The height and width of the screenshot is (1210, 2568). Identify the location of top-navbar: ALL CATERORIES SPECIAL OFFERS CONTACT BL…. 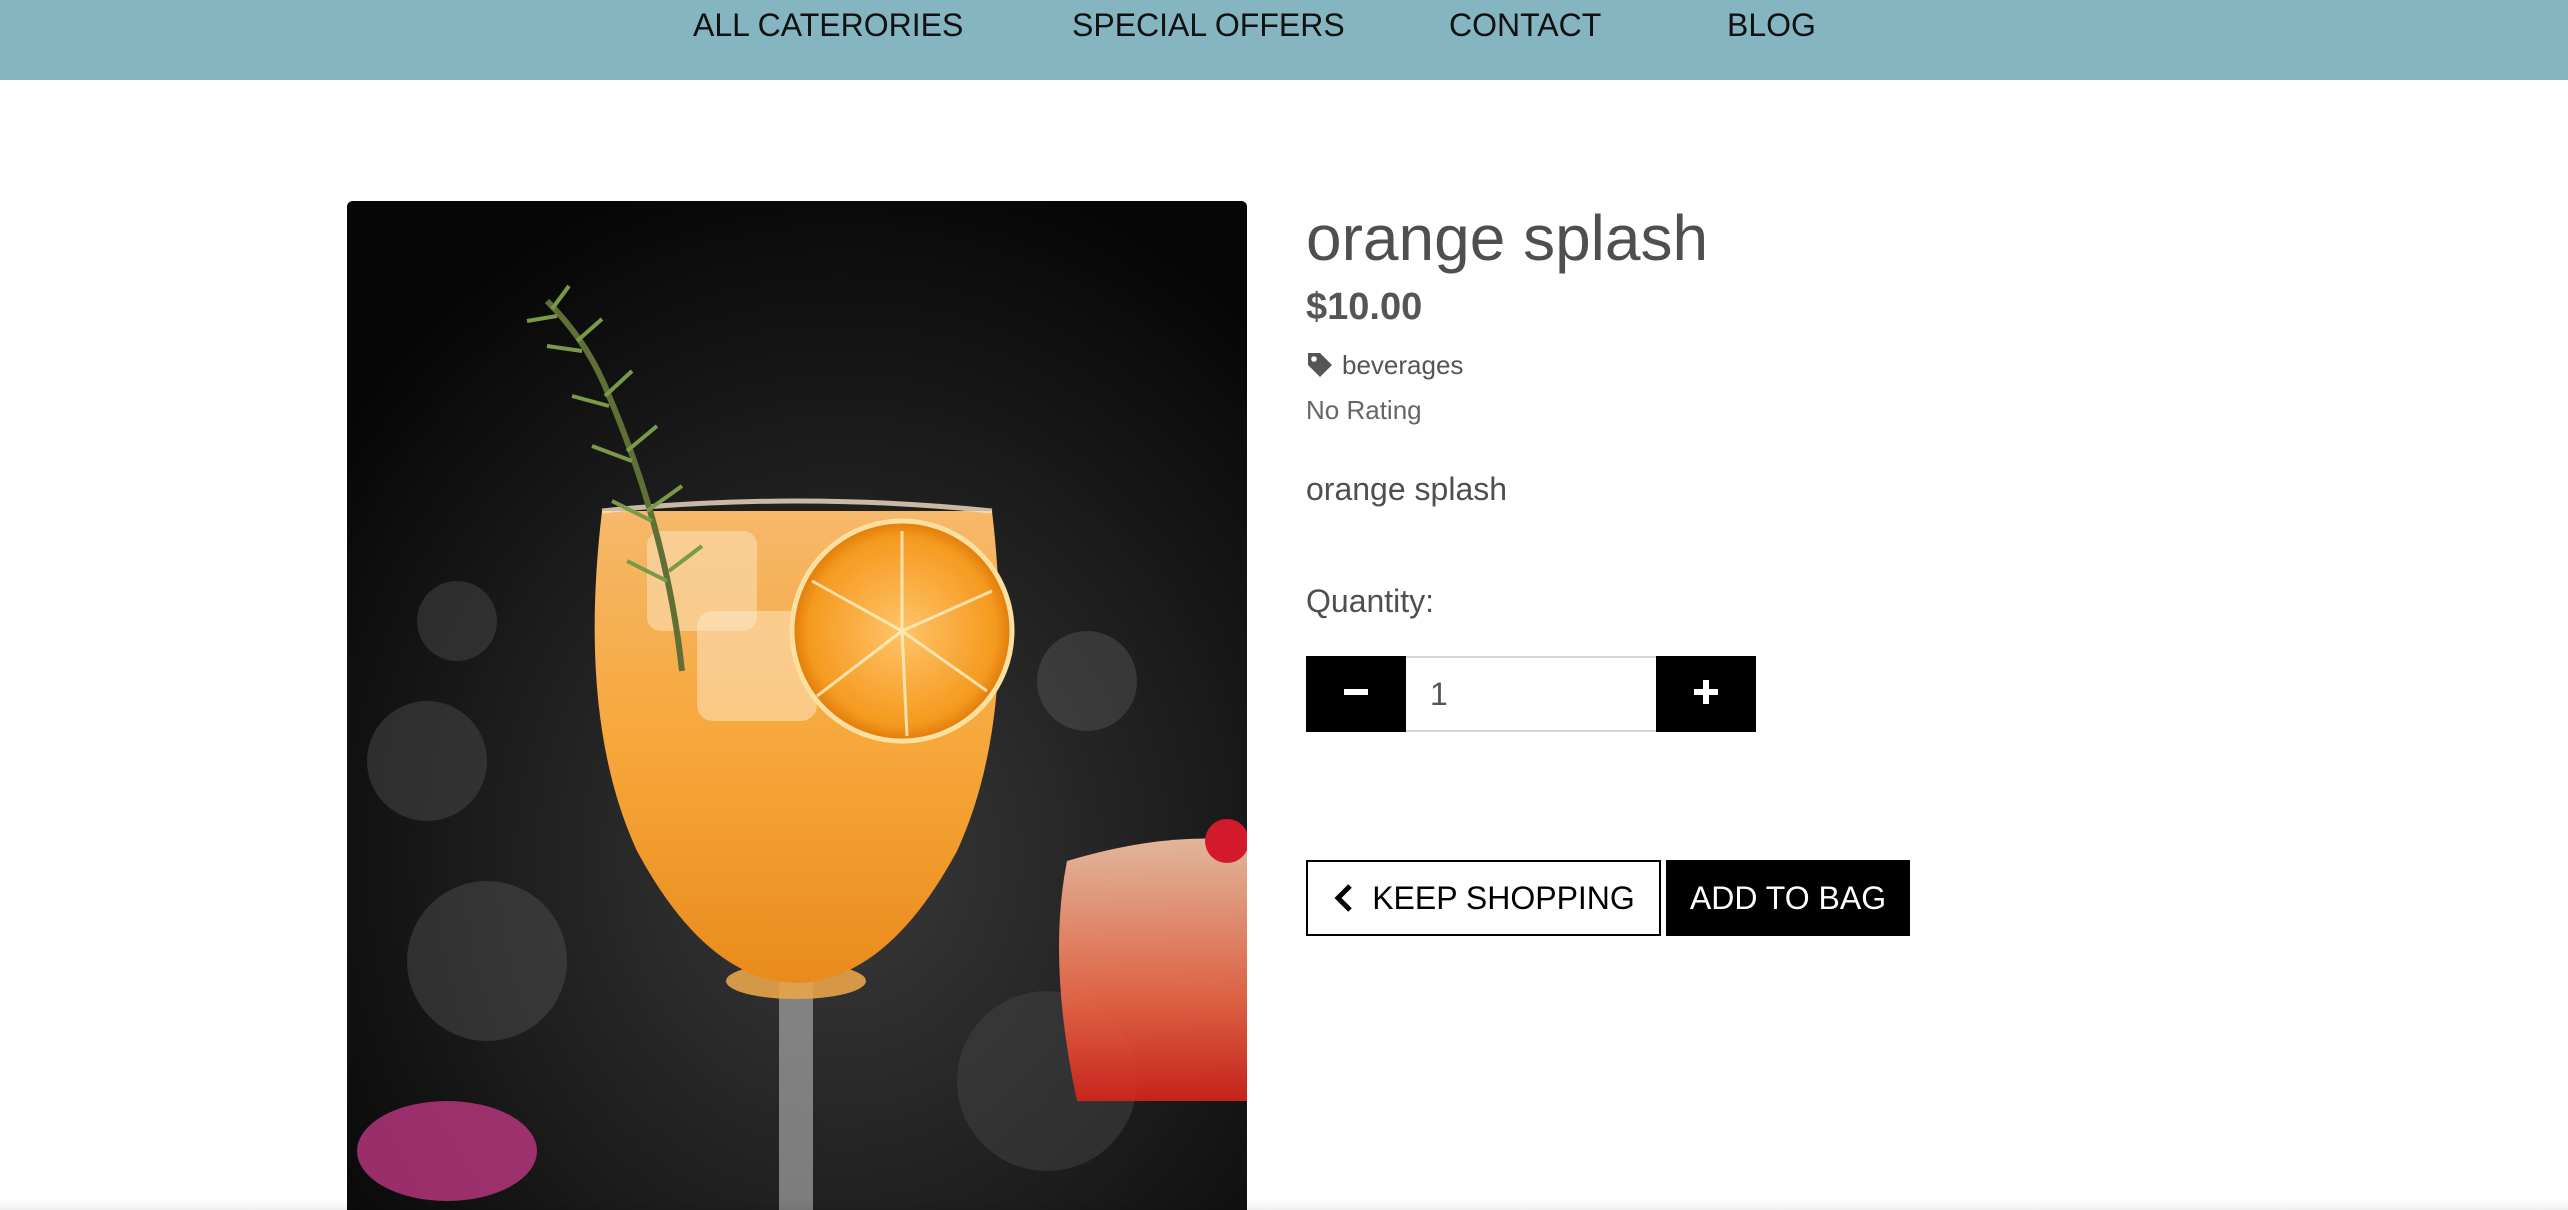
(1284, 40).